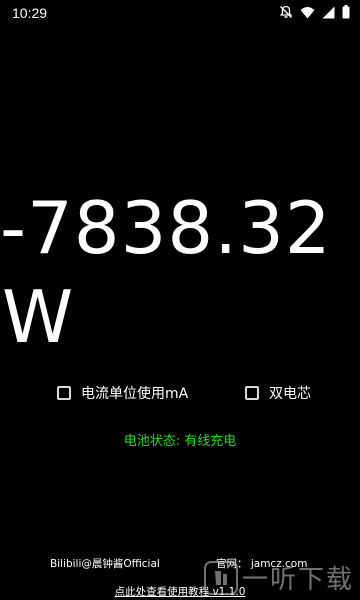 This screenshot has height=600, width=360. Describe the element at coordinates (297, 580) in the screenshot. I see `watermark-text: 一听下载` at that location.